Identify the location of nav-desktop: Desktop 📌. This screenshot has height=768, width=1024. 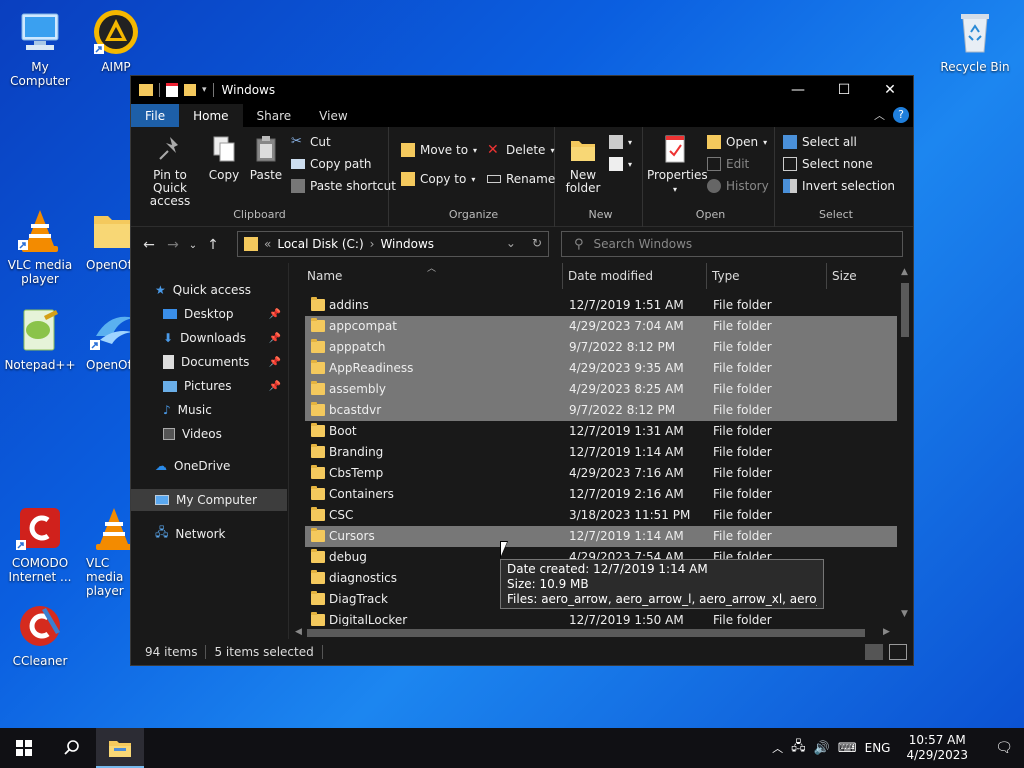
(225, 314).